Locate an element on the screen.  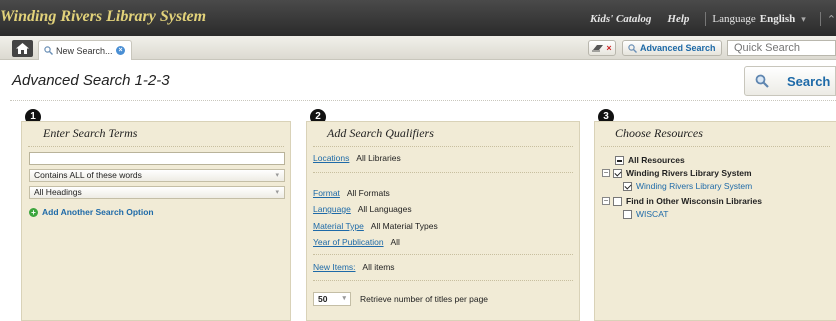
group1-item-checkbox is located at coordinates (627, 186).